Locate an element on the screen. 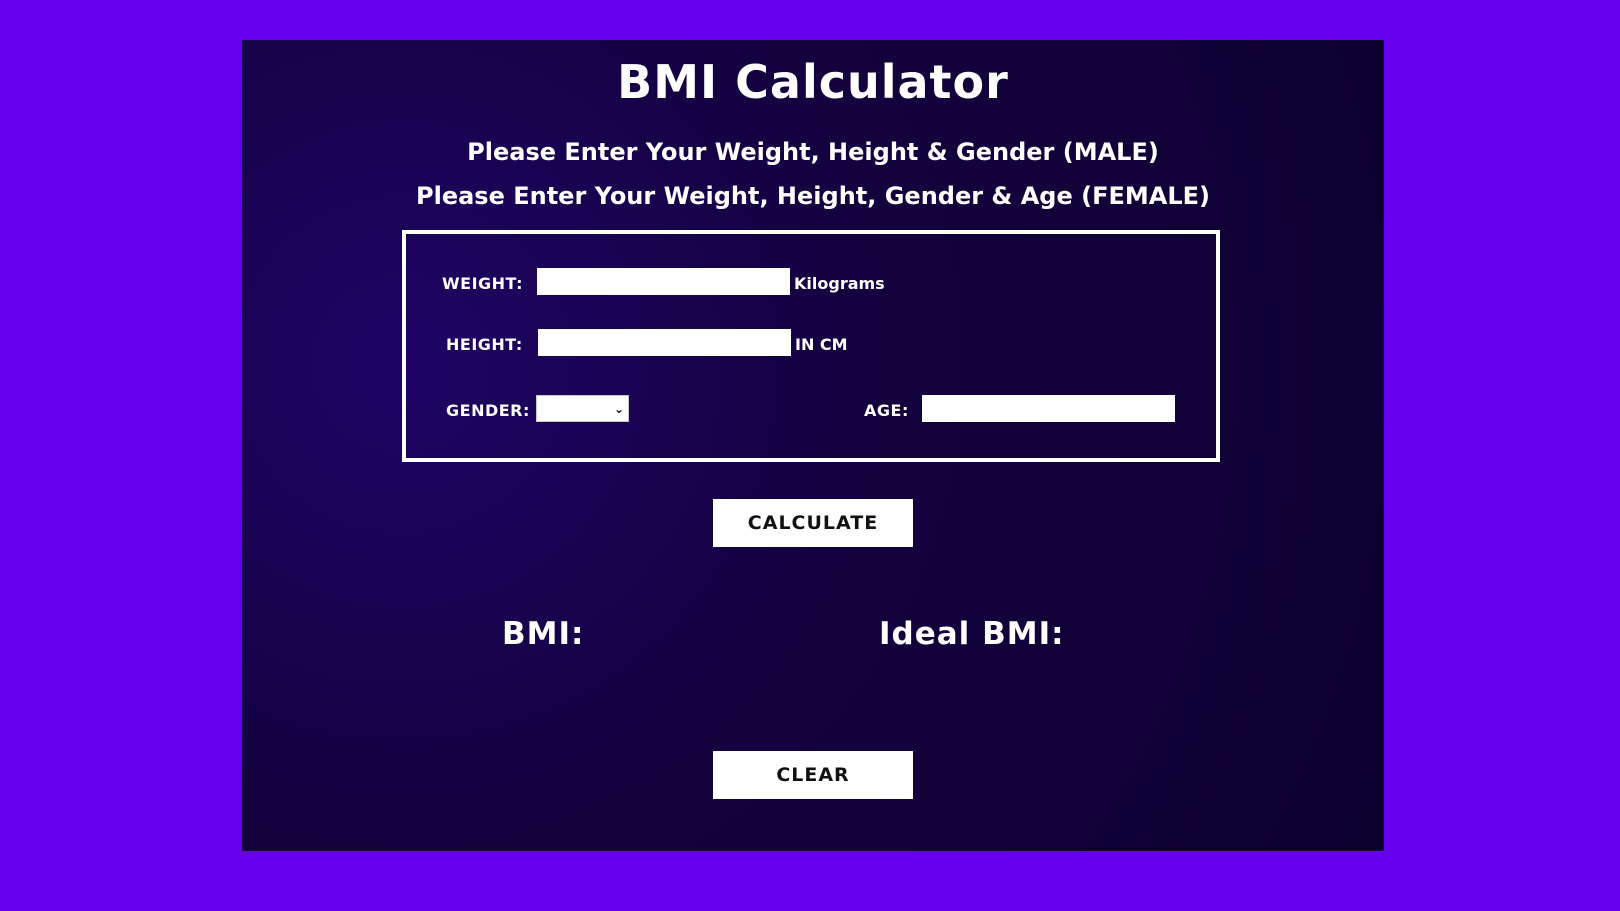  calculate-button: CALCULATE is located at coordinates (813, 523).